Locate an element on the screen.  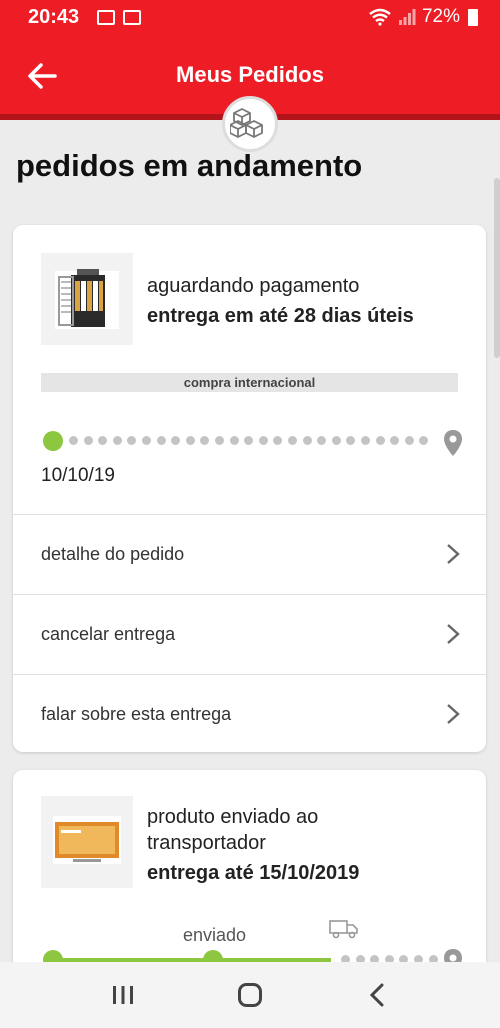
home-icon is located at coordinates (249, 995).